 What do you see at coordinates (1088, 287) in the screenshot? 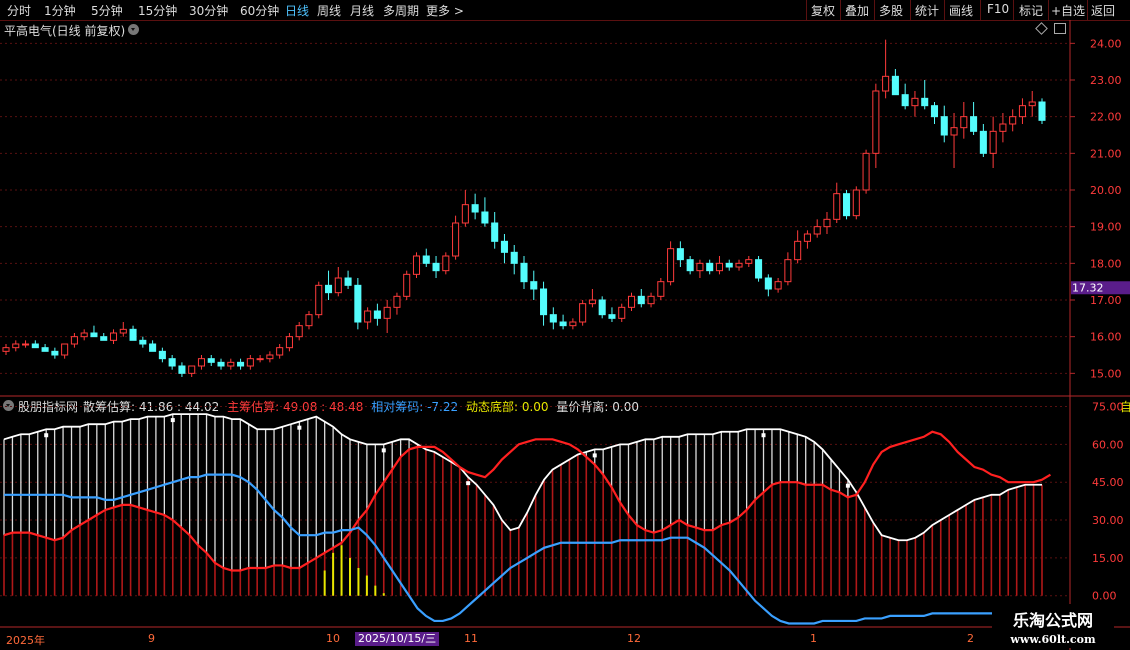
I see `current-price-text: 17.32` at bounding box center [1088, 287].